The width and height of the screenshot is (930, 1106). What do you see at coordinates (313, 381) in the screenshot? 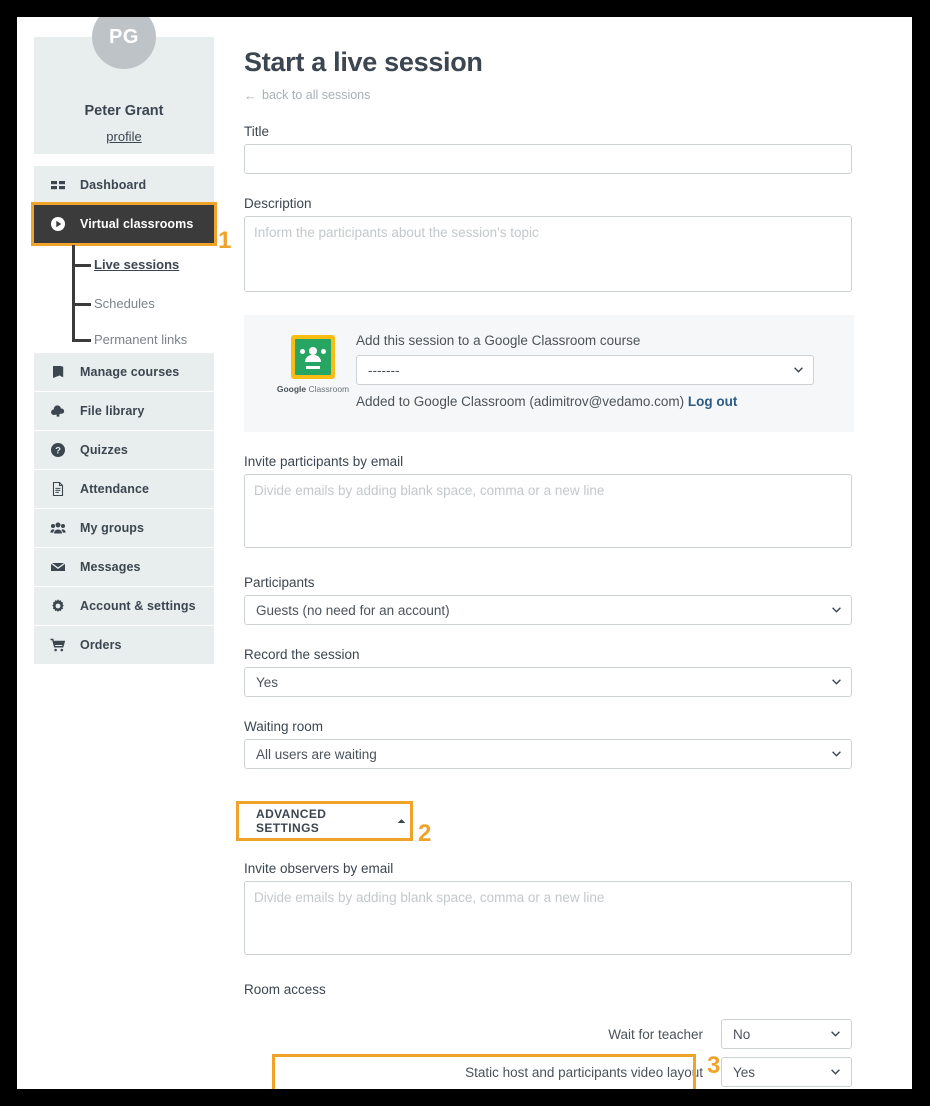
I see `google-classroom-logo-wrap: Google Classroom` at bounding box center [313, 381].